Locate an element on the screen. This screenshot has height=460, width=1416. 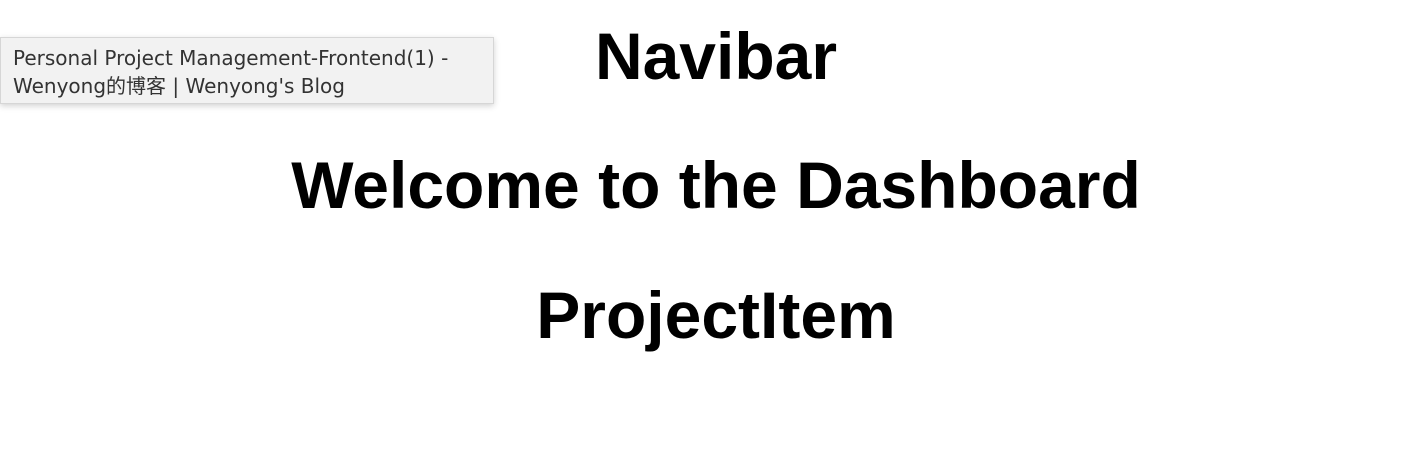
dashboard-welcome-heading: Welcome to the Dashboard is located at coordinates (716, 185).